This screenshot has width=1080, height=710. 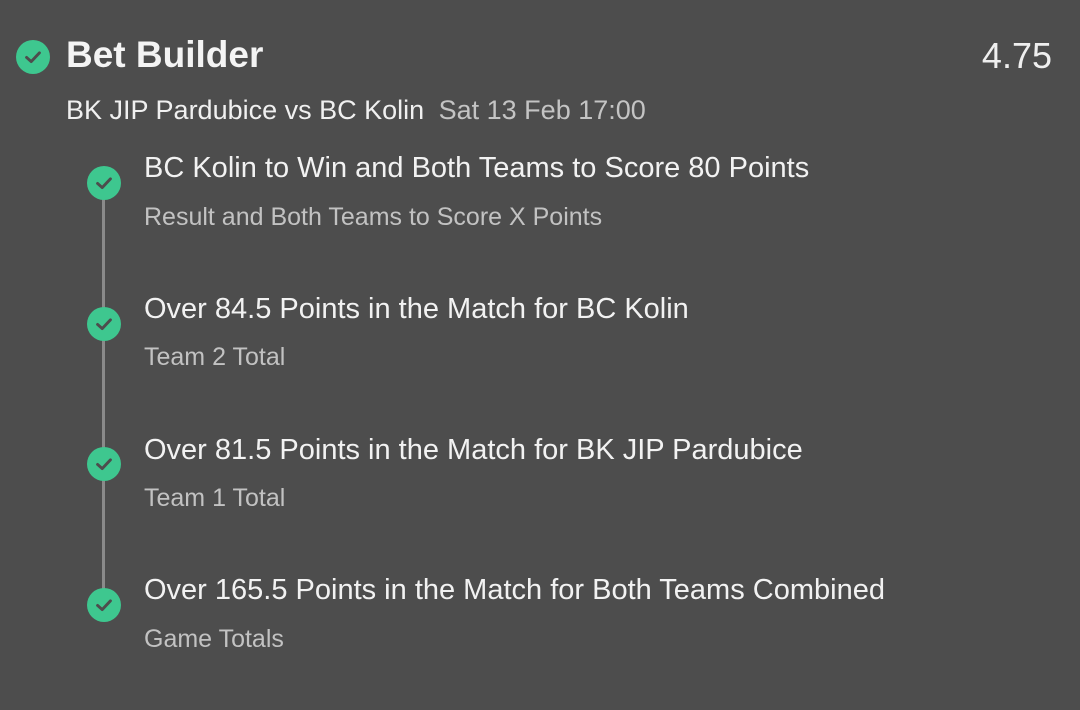 What do you see at coordinates (373, 217) in the screenshot?
I see `leg-market: Result and Both Teams to Score X Points` at bounding box center [373, 217].